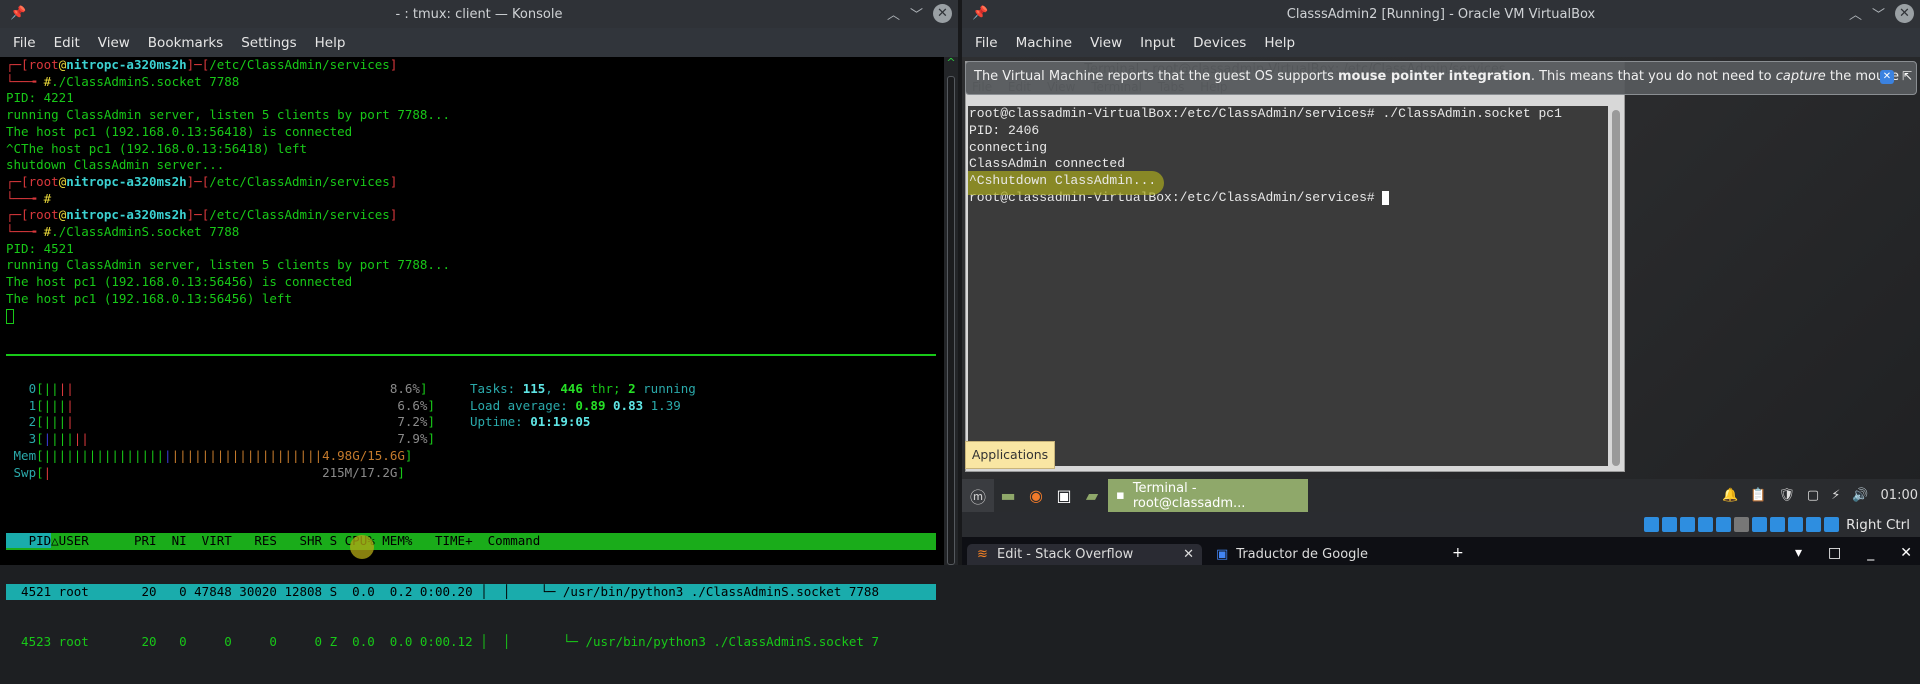 The height and width of the screenshot is (684, 1920). I want to click on mint-menu-icon: ⓜ, so click(978, 495).